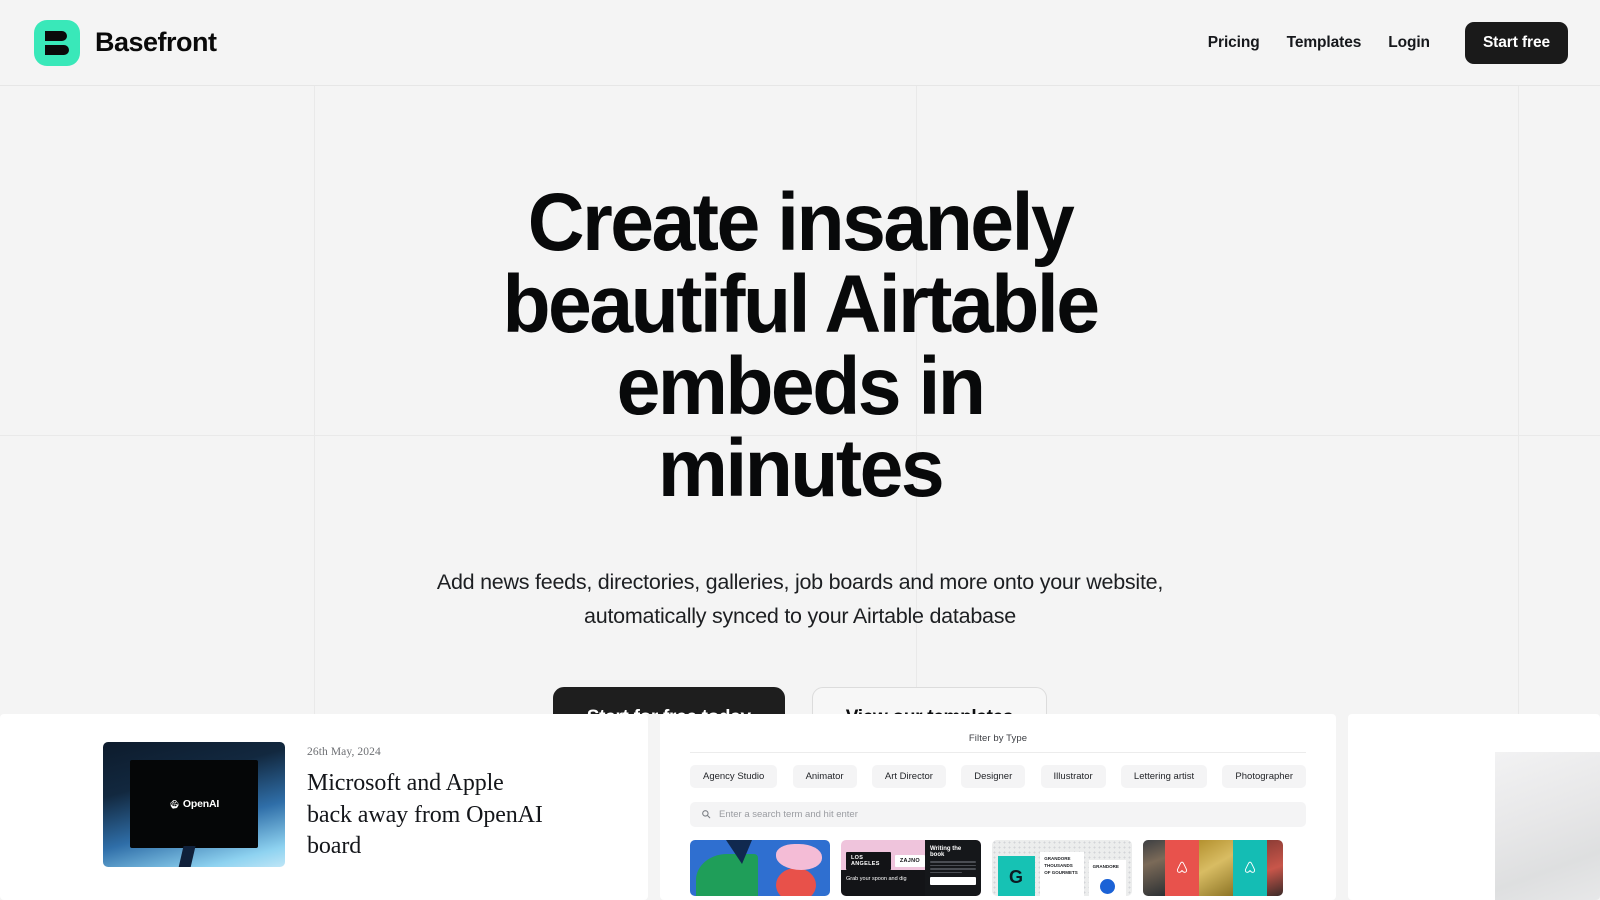 The image size is (1600, 900). Describe the element at coordinates (201, 804) in the screenshot. I see `openai-wordmark: OpenAI` at that location.